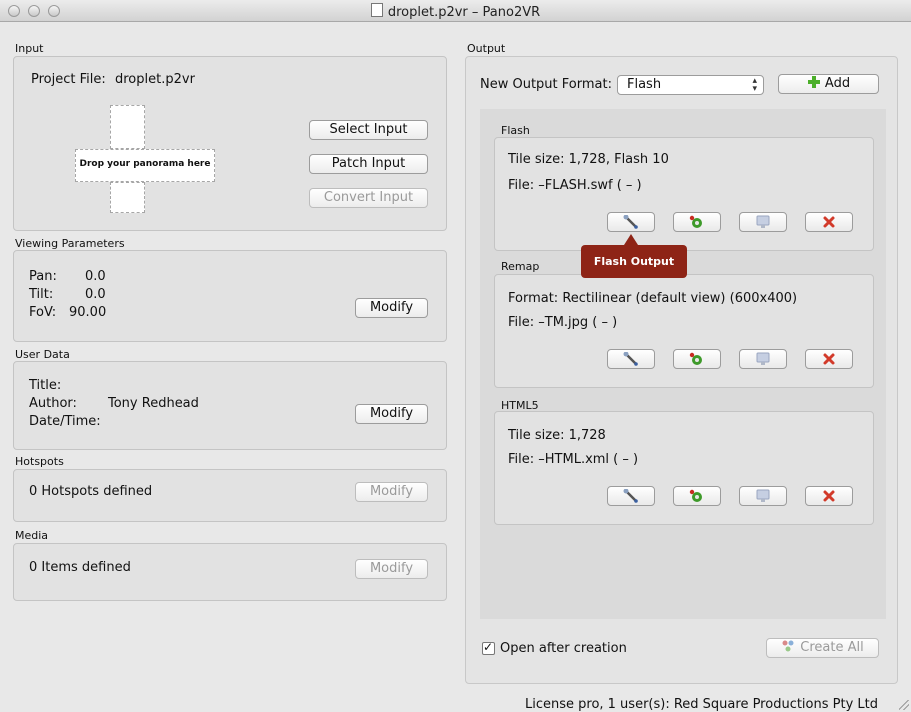  I want to click on flash-create-button, so click(697, 222).